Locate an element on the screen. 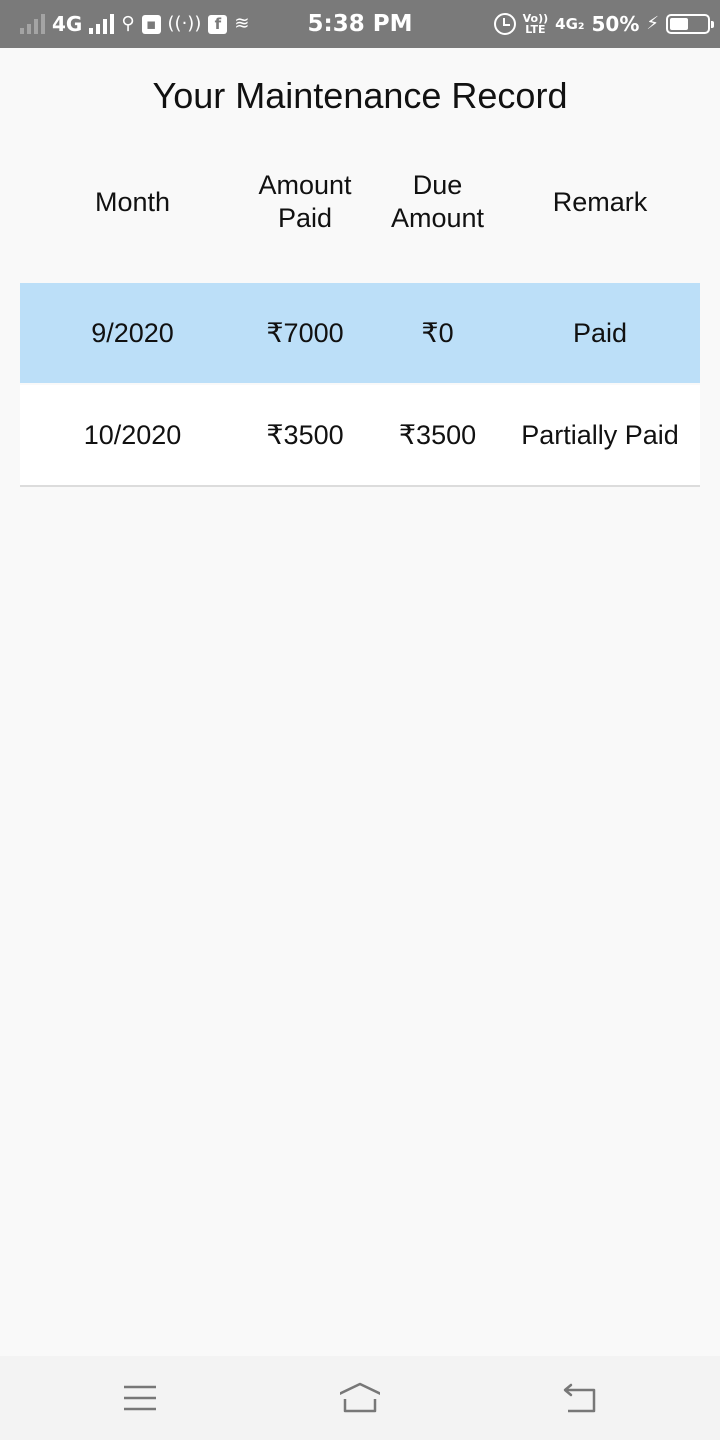 This screenshot has width=720, height=1440. back-icon is located at coordinates (579, 1398).